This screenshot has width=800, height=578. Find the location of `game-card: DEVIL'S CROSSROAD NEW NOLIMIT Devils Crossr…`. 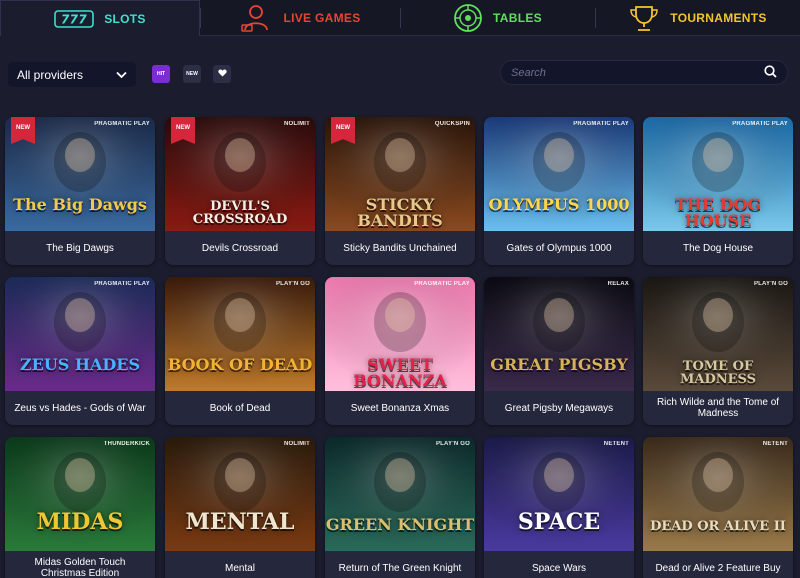

game-card: DEVIL'S CROSSROAD NEW NOLIMIT Devils Crossr… is located at coordinates (240, 191).